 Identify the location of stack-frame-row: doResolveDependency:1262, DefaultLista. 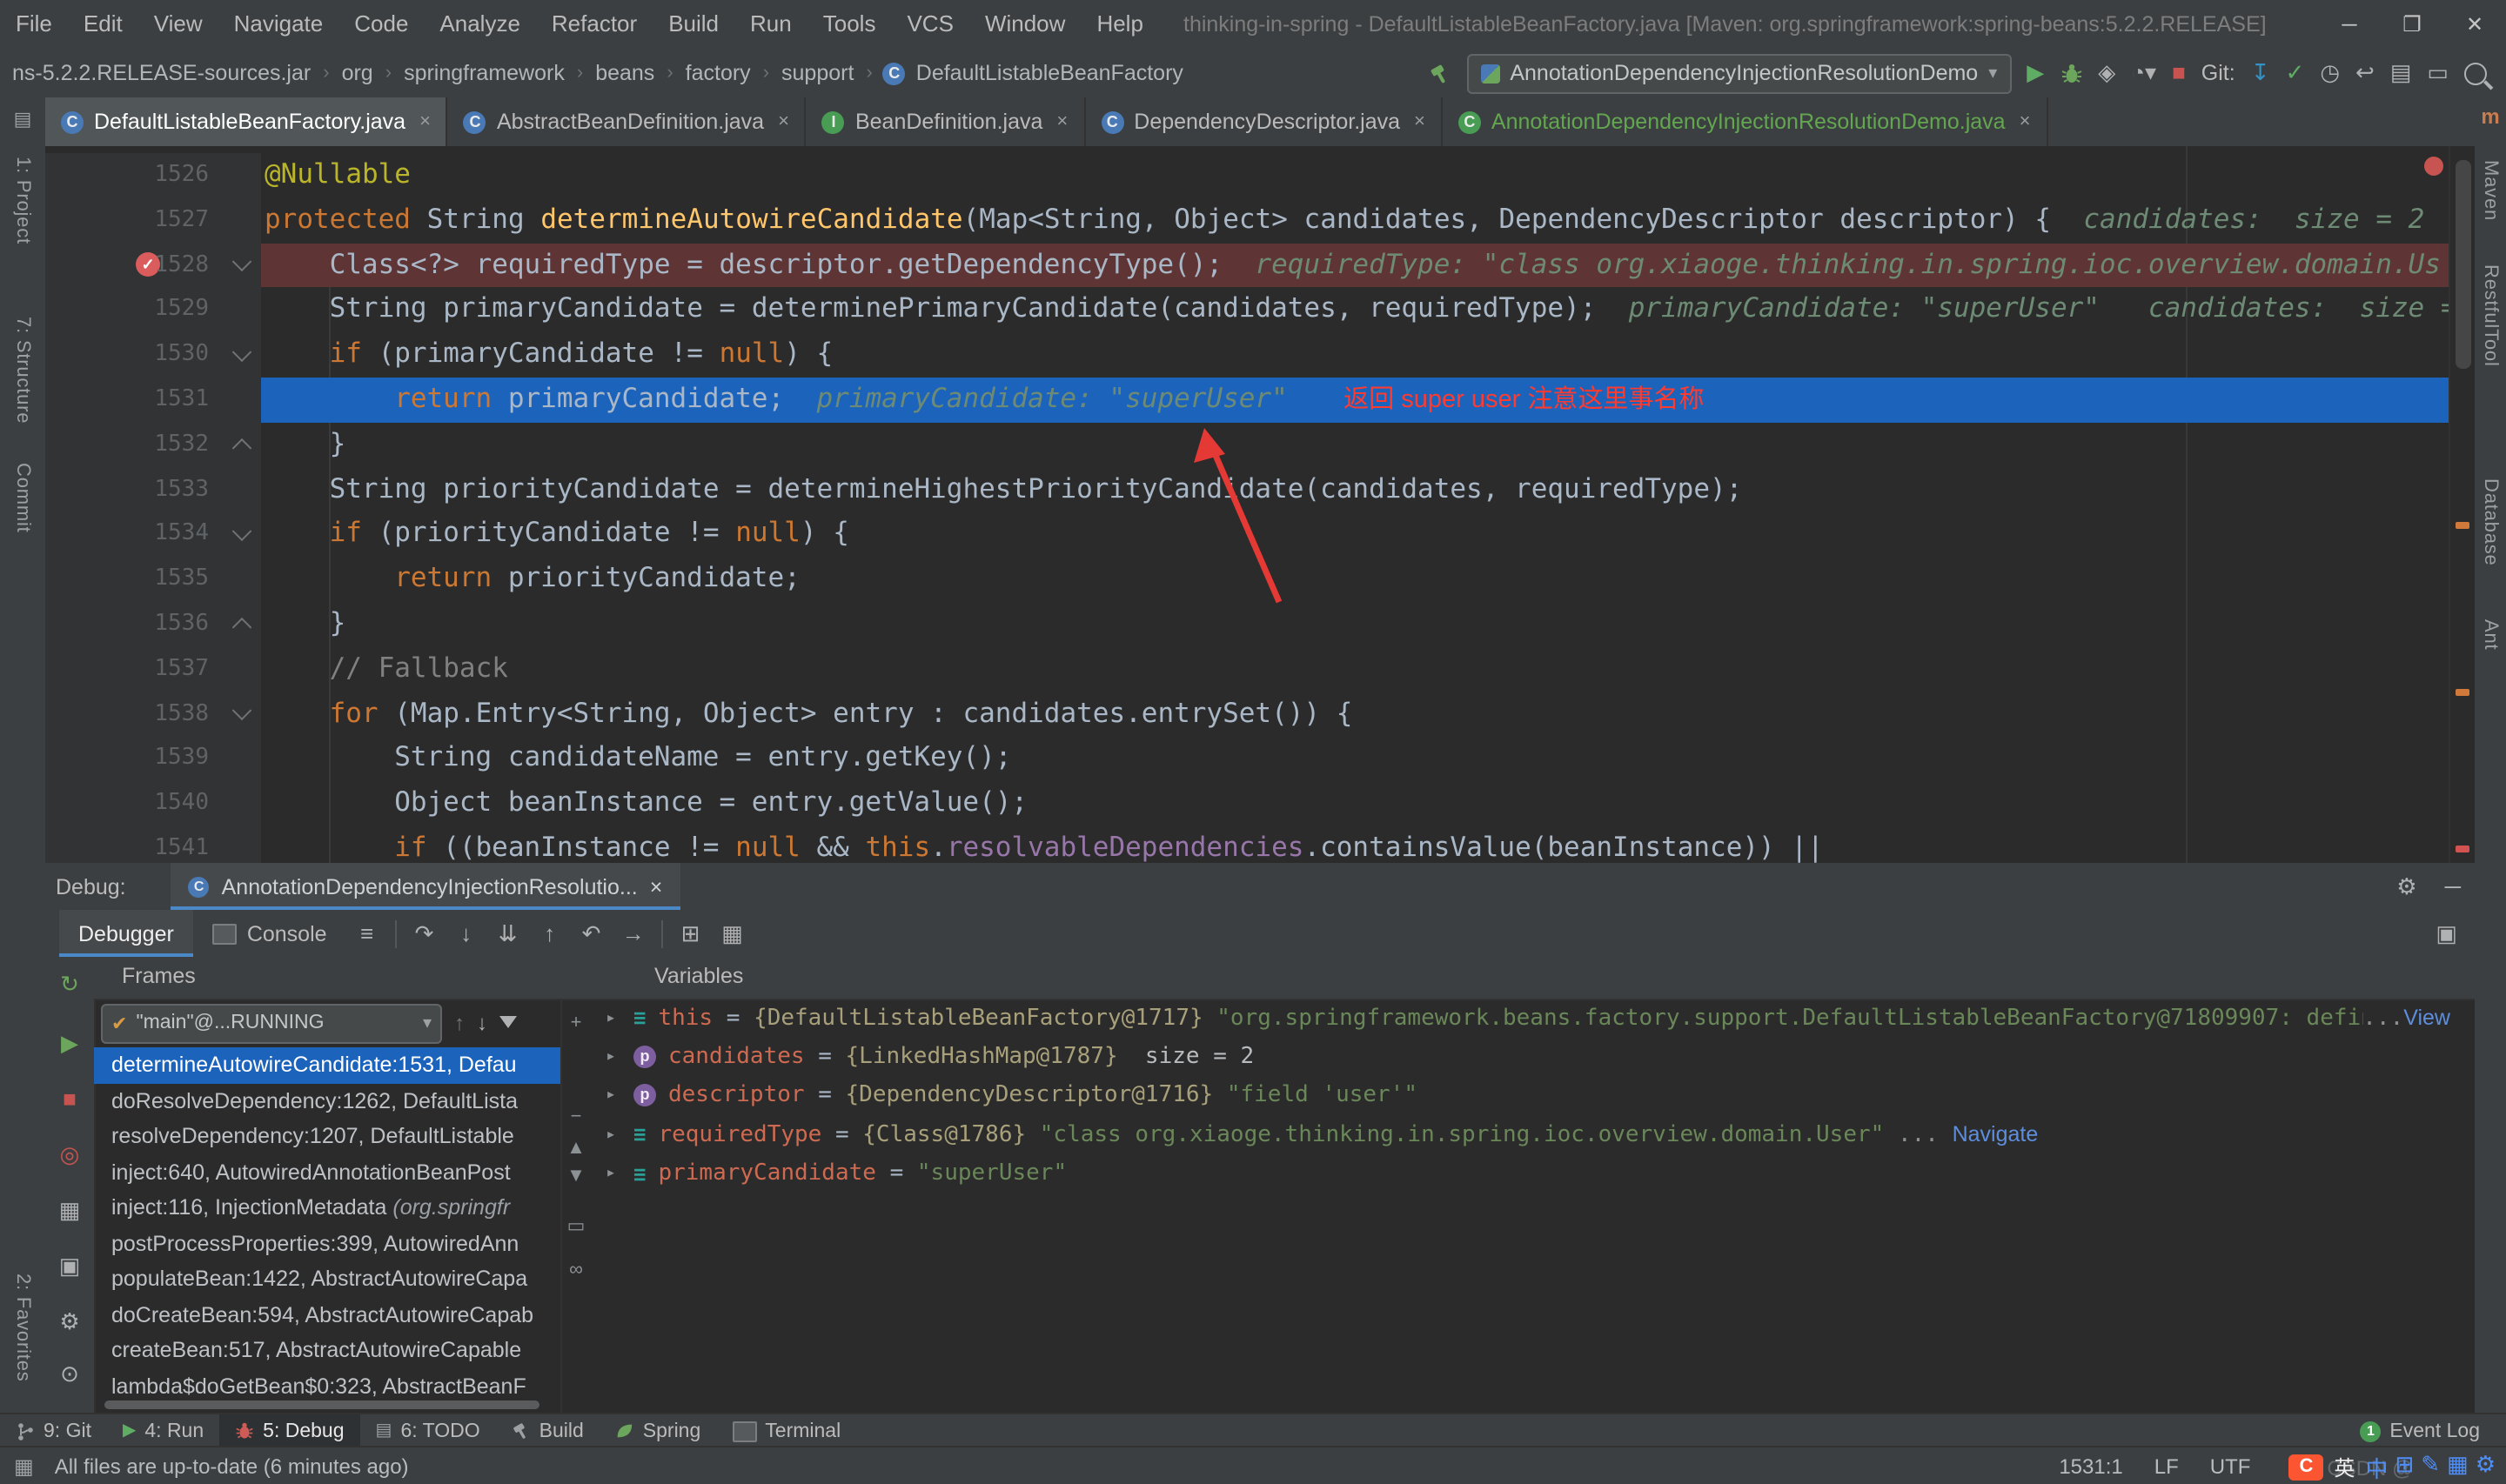
(327, 1101).